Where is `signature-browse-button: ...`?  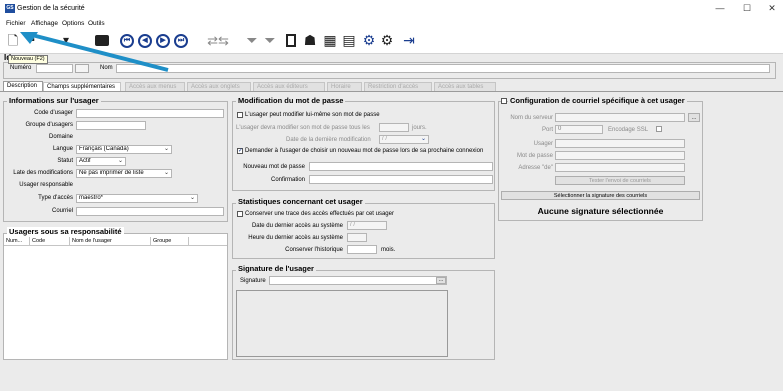 signature-browse-button: ... is located at coordinates (441, 280).